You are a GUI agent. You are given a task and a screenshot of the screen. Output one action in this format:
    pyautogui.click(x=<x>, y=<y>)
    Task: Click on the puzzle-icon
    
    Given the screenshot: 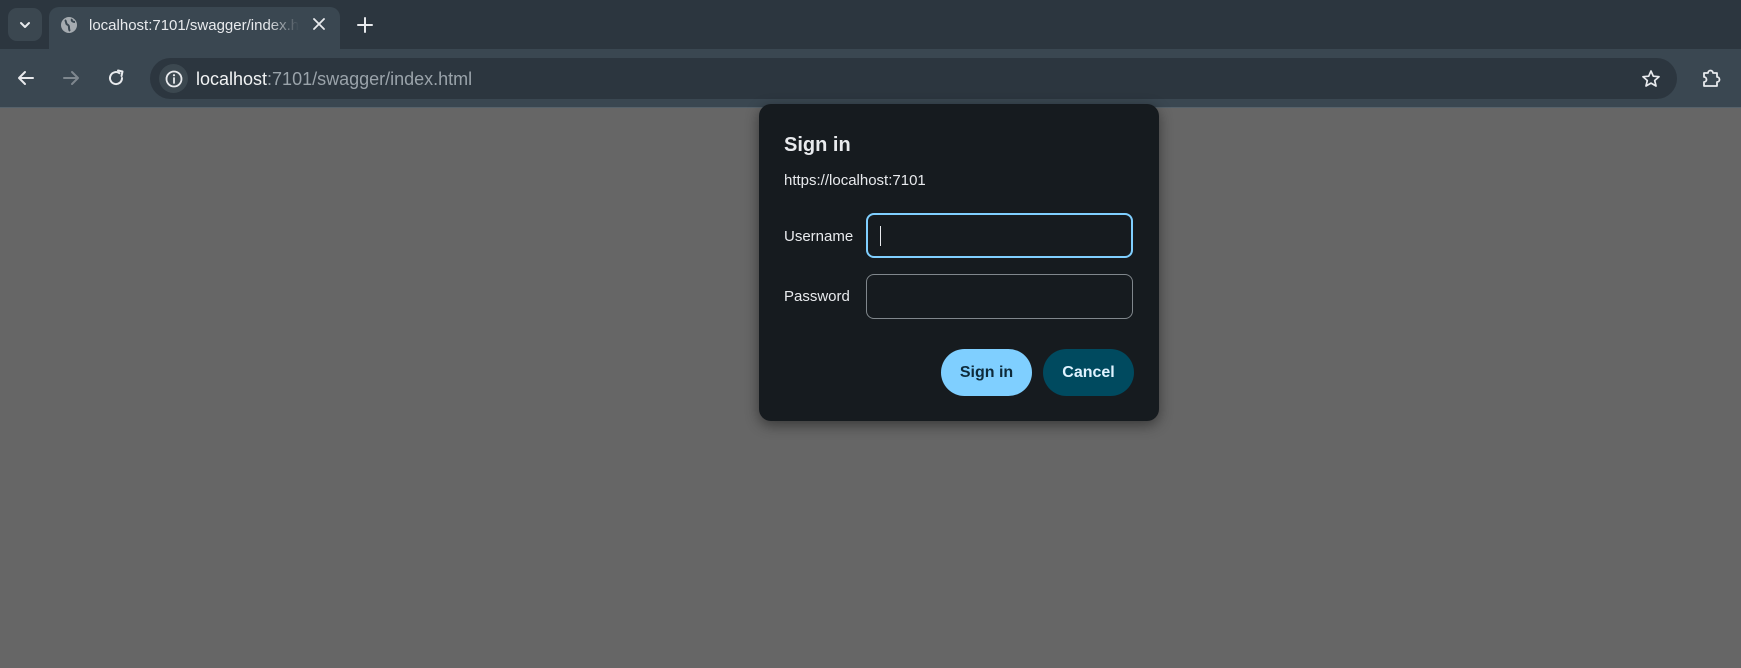 What is the action you would take?
    pyautogui.click(x=1712, y=78)
    